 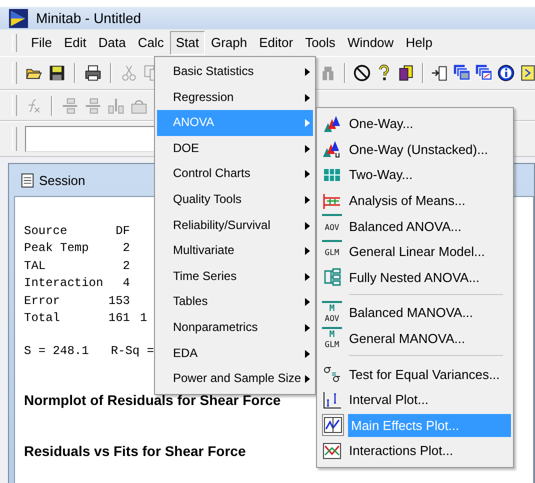 What do you see at coordinates (144, 318) in the screenshot?
I see `table-cell: 1` at bounding box center [144, 318].